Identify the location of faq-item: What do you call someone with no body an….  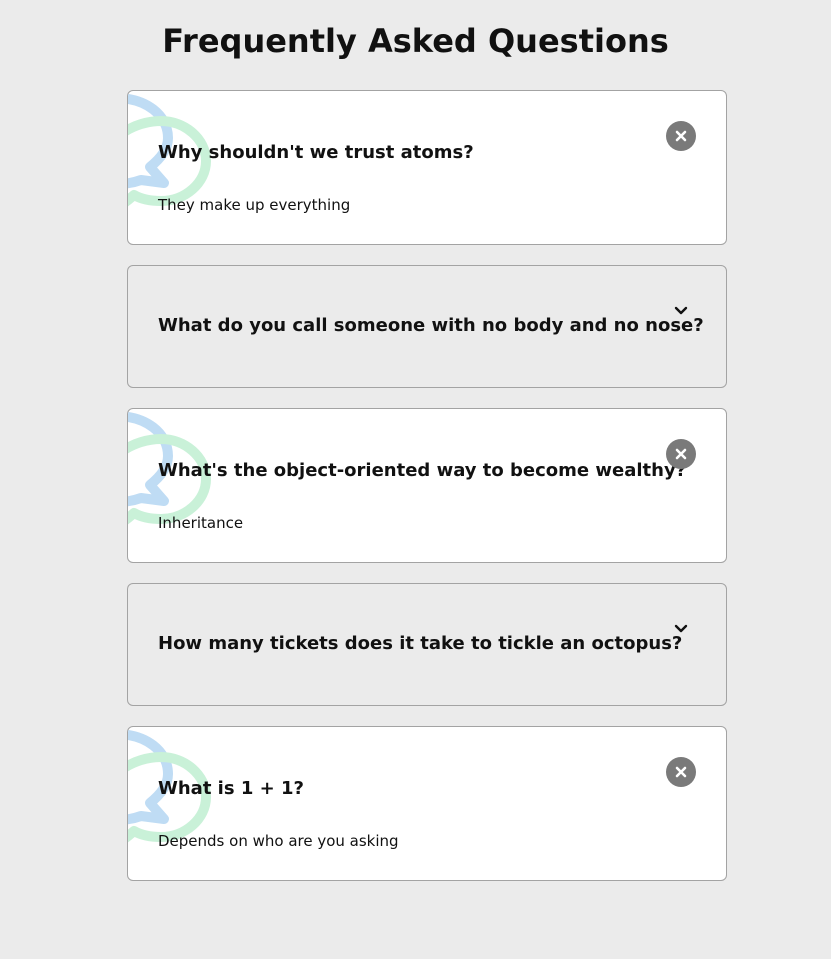
(427, 326).